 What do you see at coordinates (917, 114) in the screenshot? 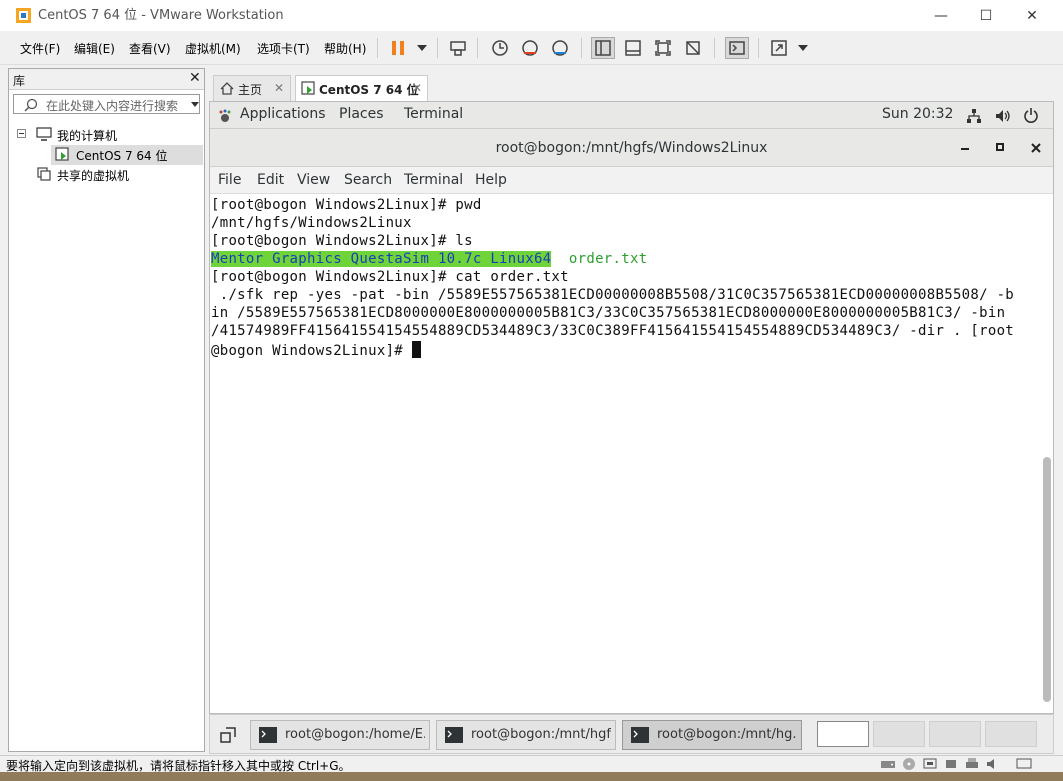
I see `clock: Sun 20:32` at bounding box center [917, 114].